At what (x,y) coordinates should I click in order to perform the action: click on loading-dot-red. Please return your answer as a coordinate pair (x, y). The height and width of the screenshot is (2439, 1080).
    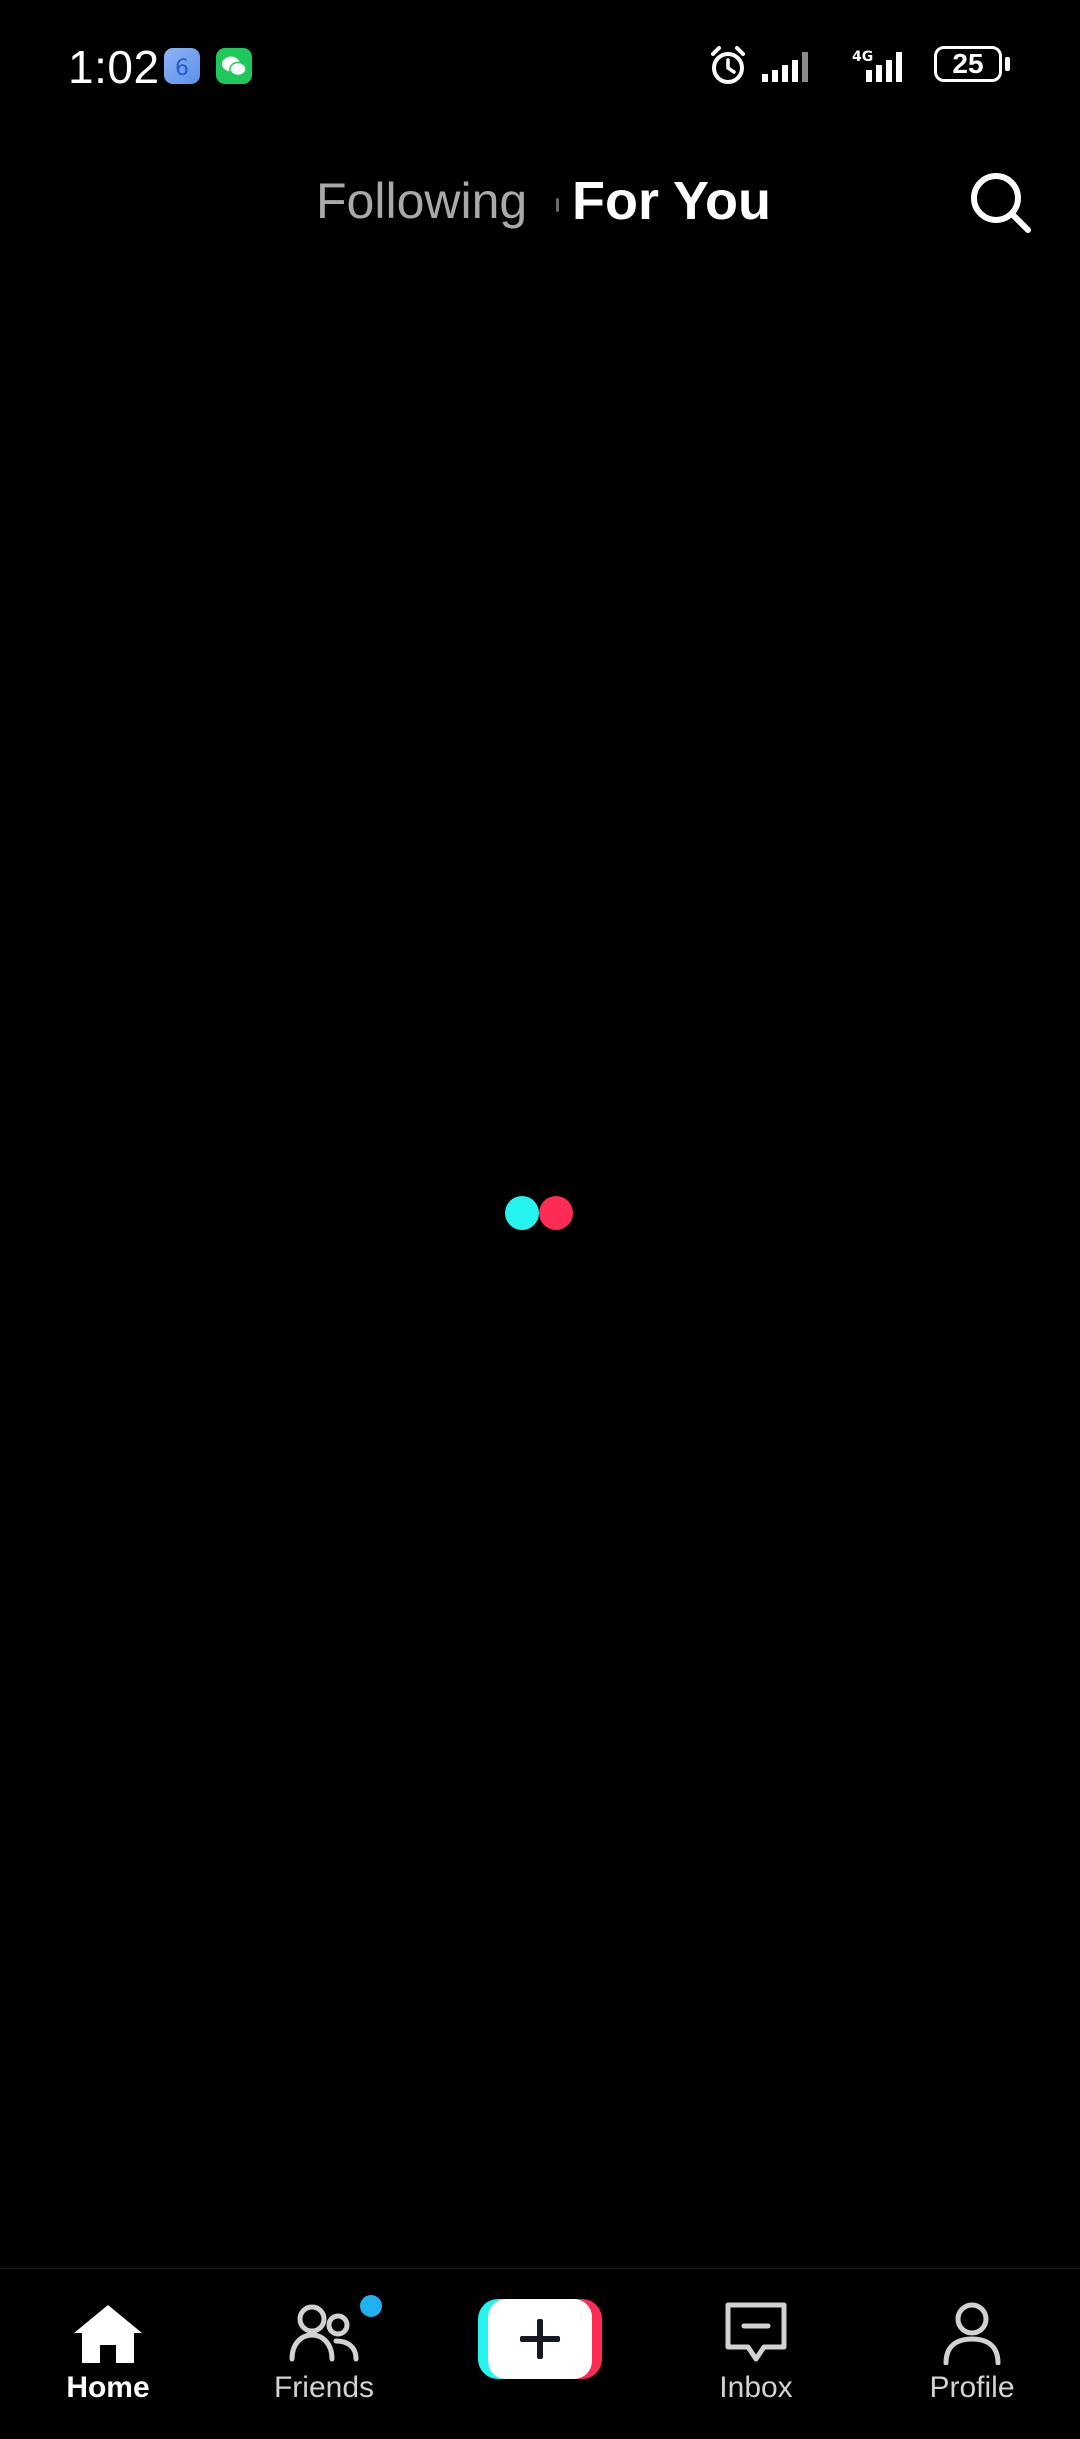
    Looking at the image, I should click on (556, 1213).